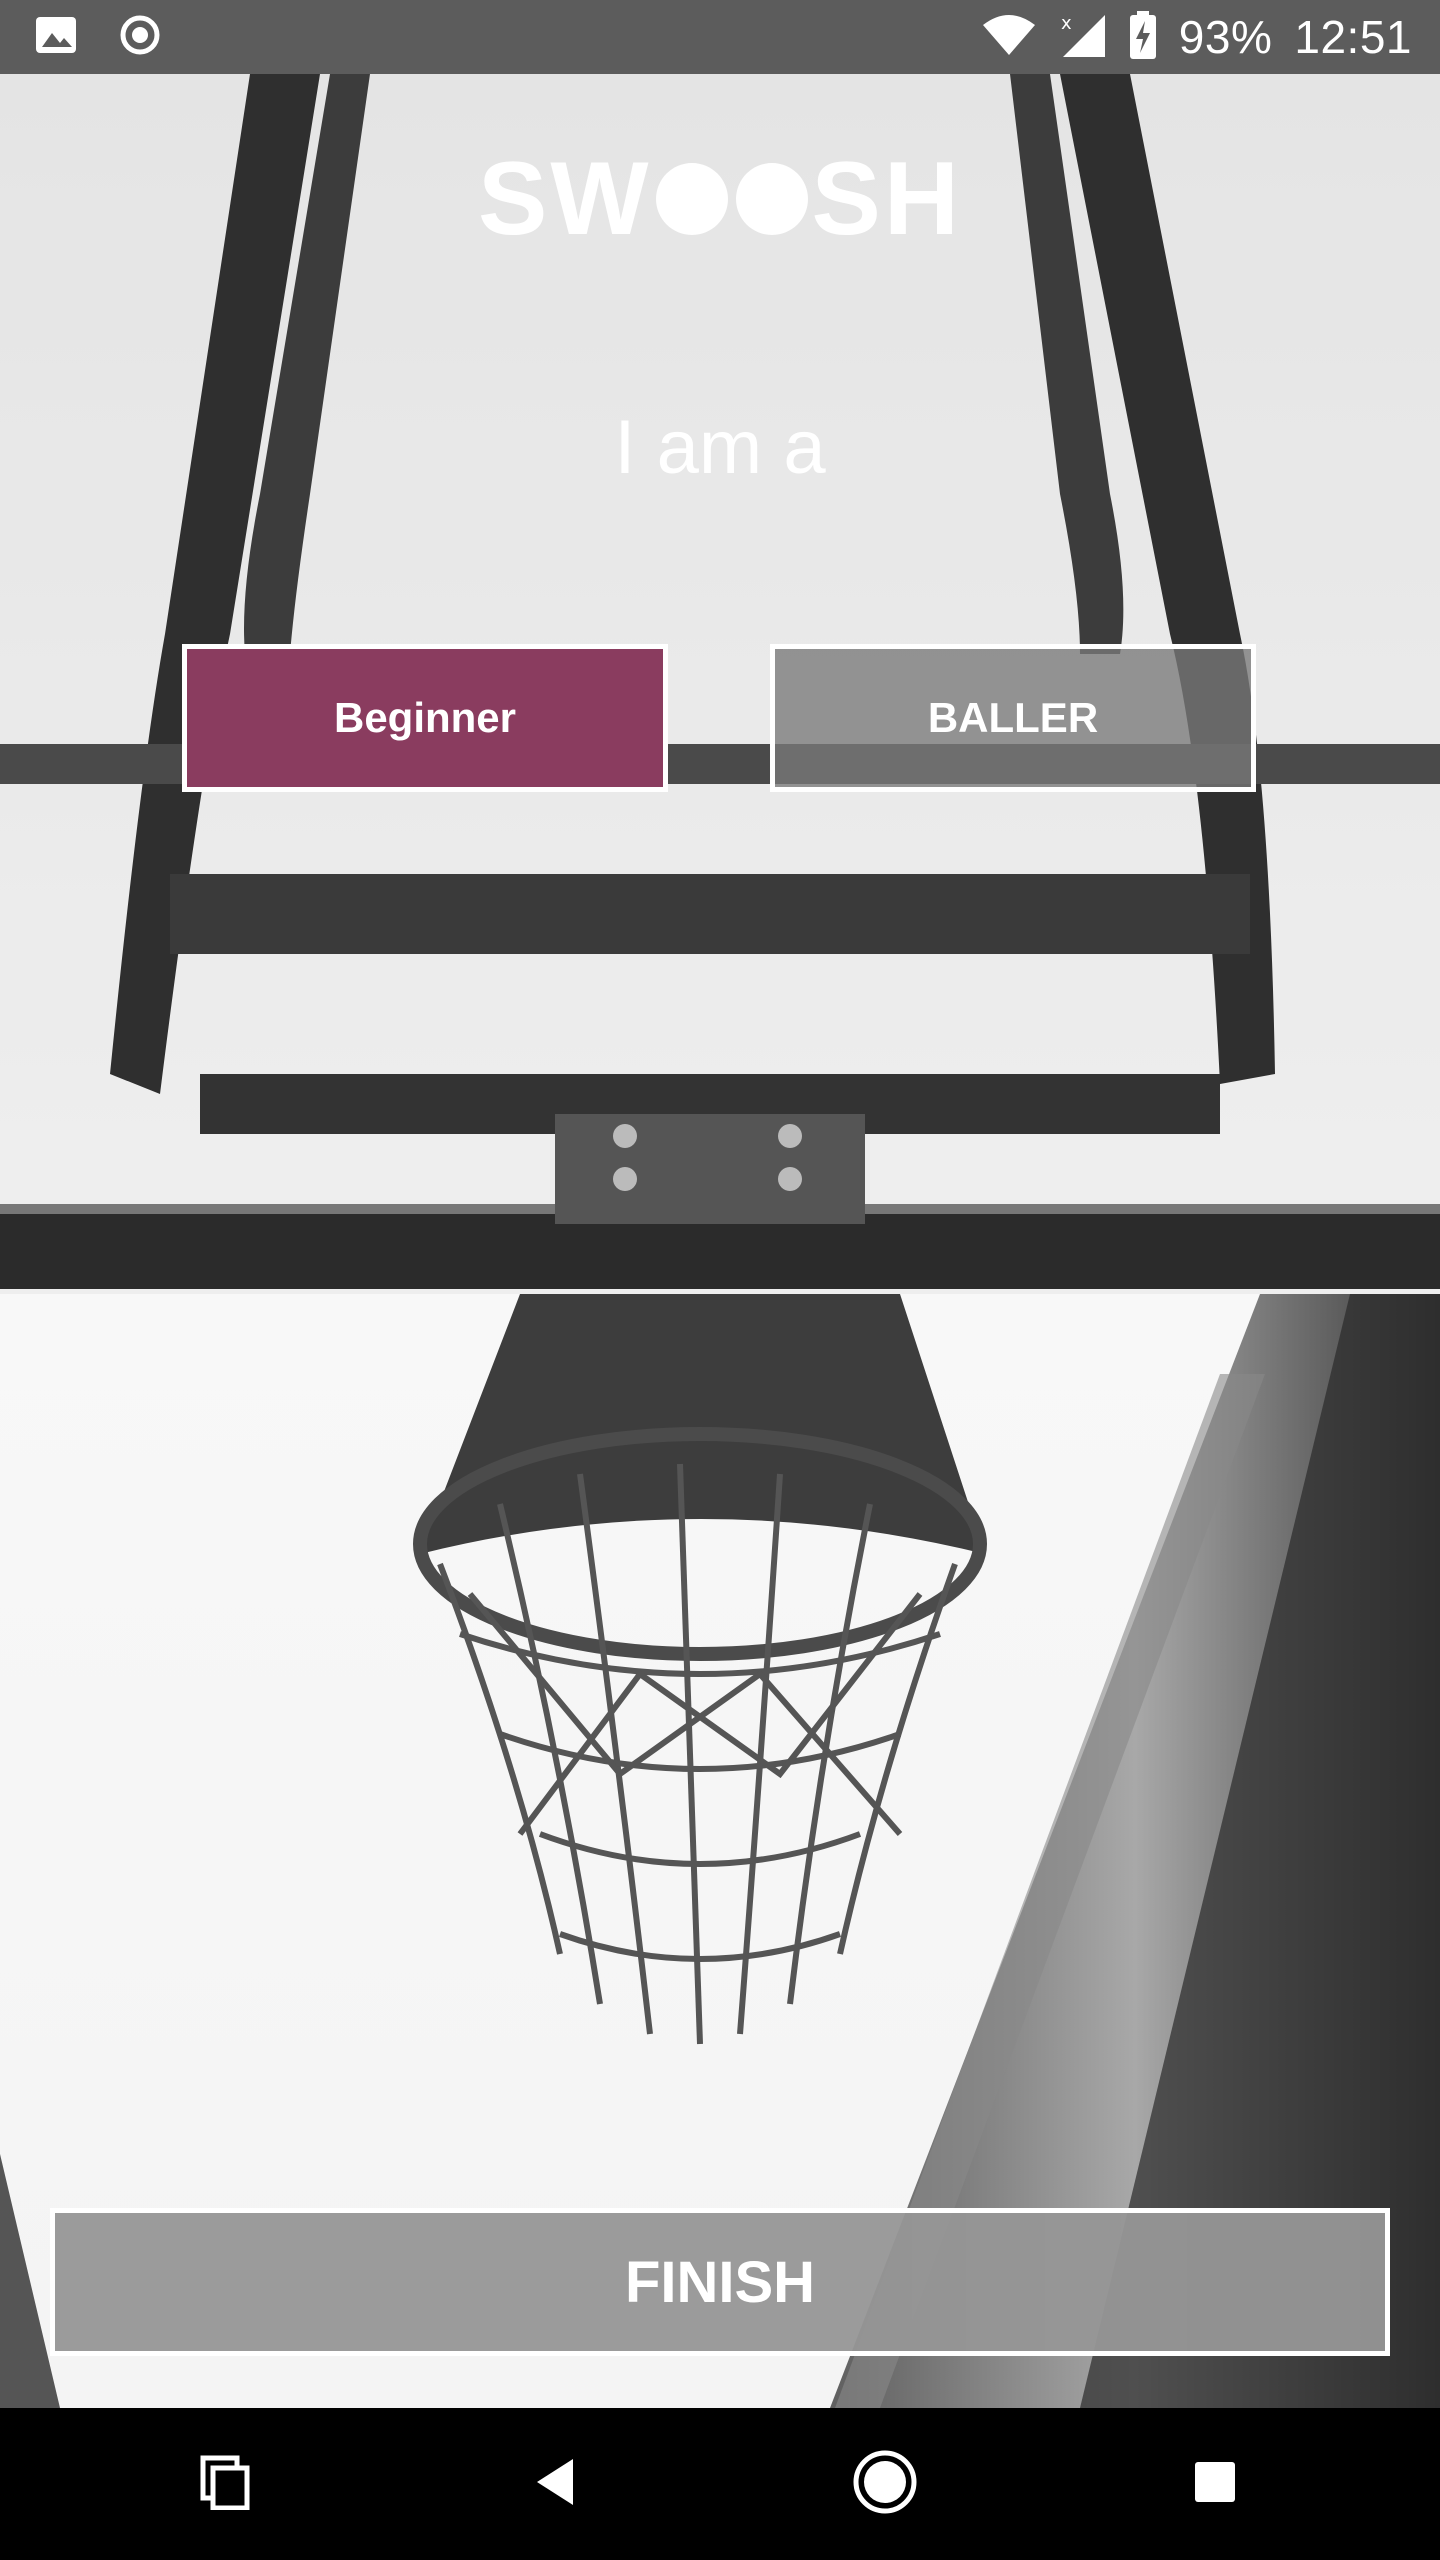 Image resolution: width=1440 pixels, height=2560 pixels. I want to click on finish-button: FINISH, so click(720, 2282).